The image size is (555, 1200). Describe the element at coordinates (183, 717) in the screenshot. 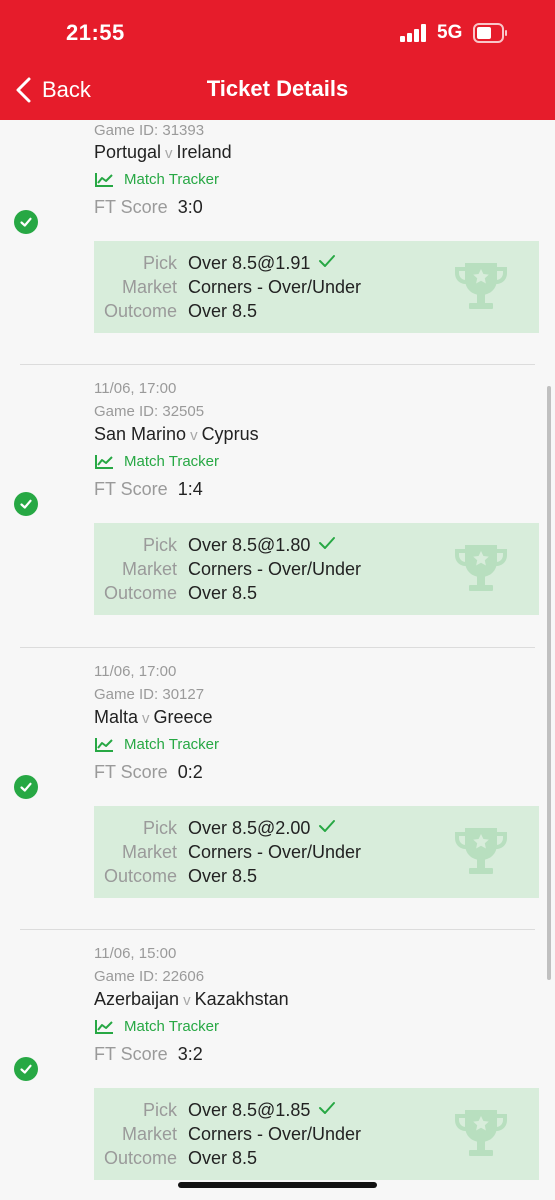

I see `away-team: Greece` at that location.